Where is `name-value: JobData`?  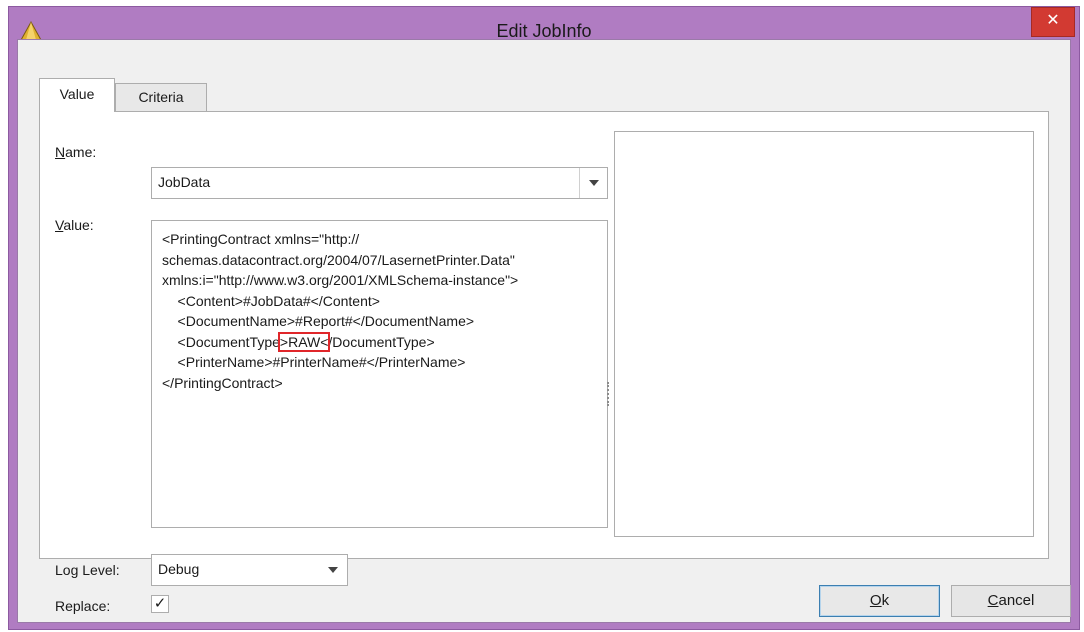
name-value: JobData is located at coordinates (184, 182).